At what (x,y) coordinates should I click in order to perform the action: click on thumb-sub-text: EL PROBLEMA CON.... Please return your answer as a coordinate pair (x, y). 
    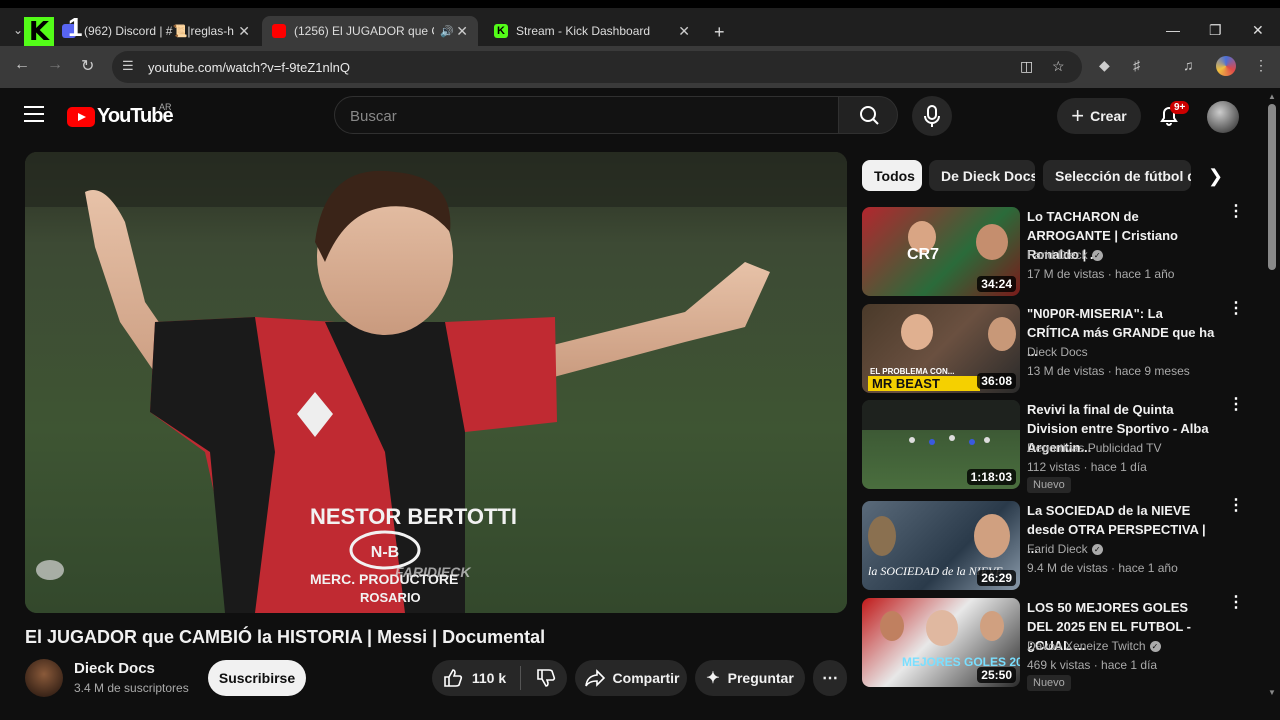
    Looking at the image, I should click on (912, 371).